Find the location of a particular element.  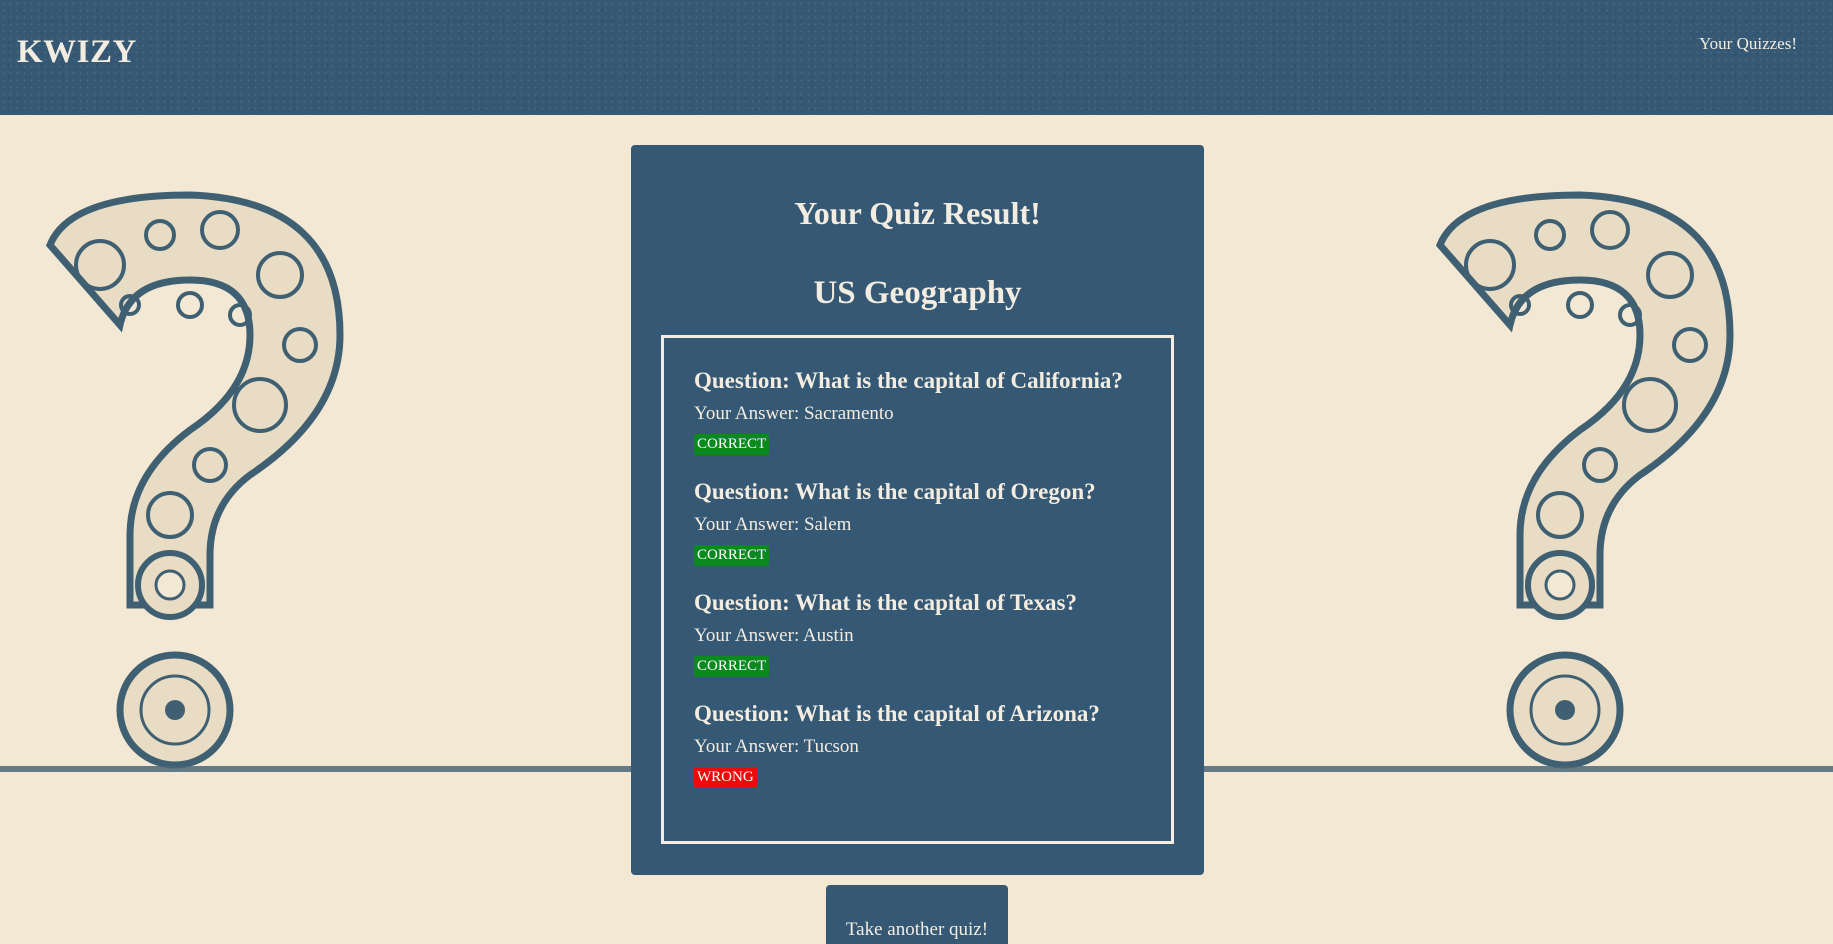

answer-text: Your Answer: Salem is located at coordinates (773, 524).